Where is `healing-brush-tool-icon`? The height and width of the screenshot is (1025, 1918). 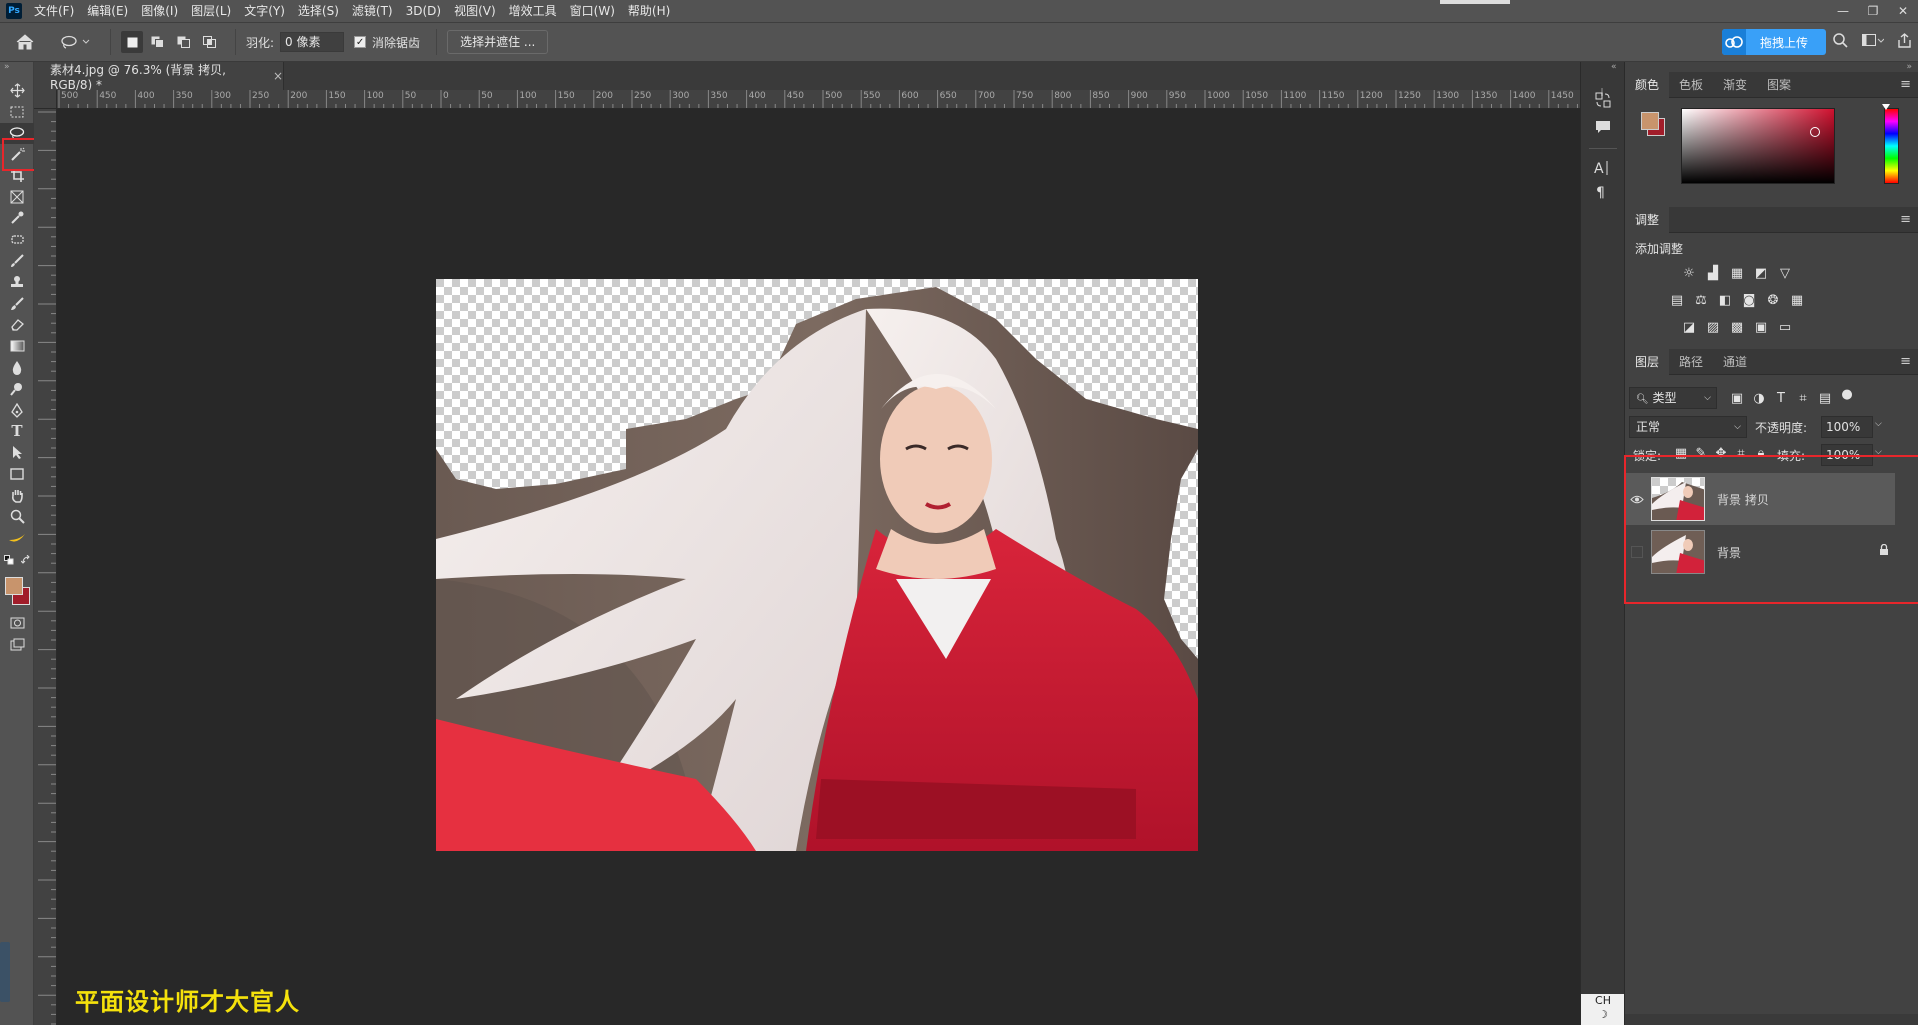
healing-brush-tool-icon is located at coordinates (17, 239).